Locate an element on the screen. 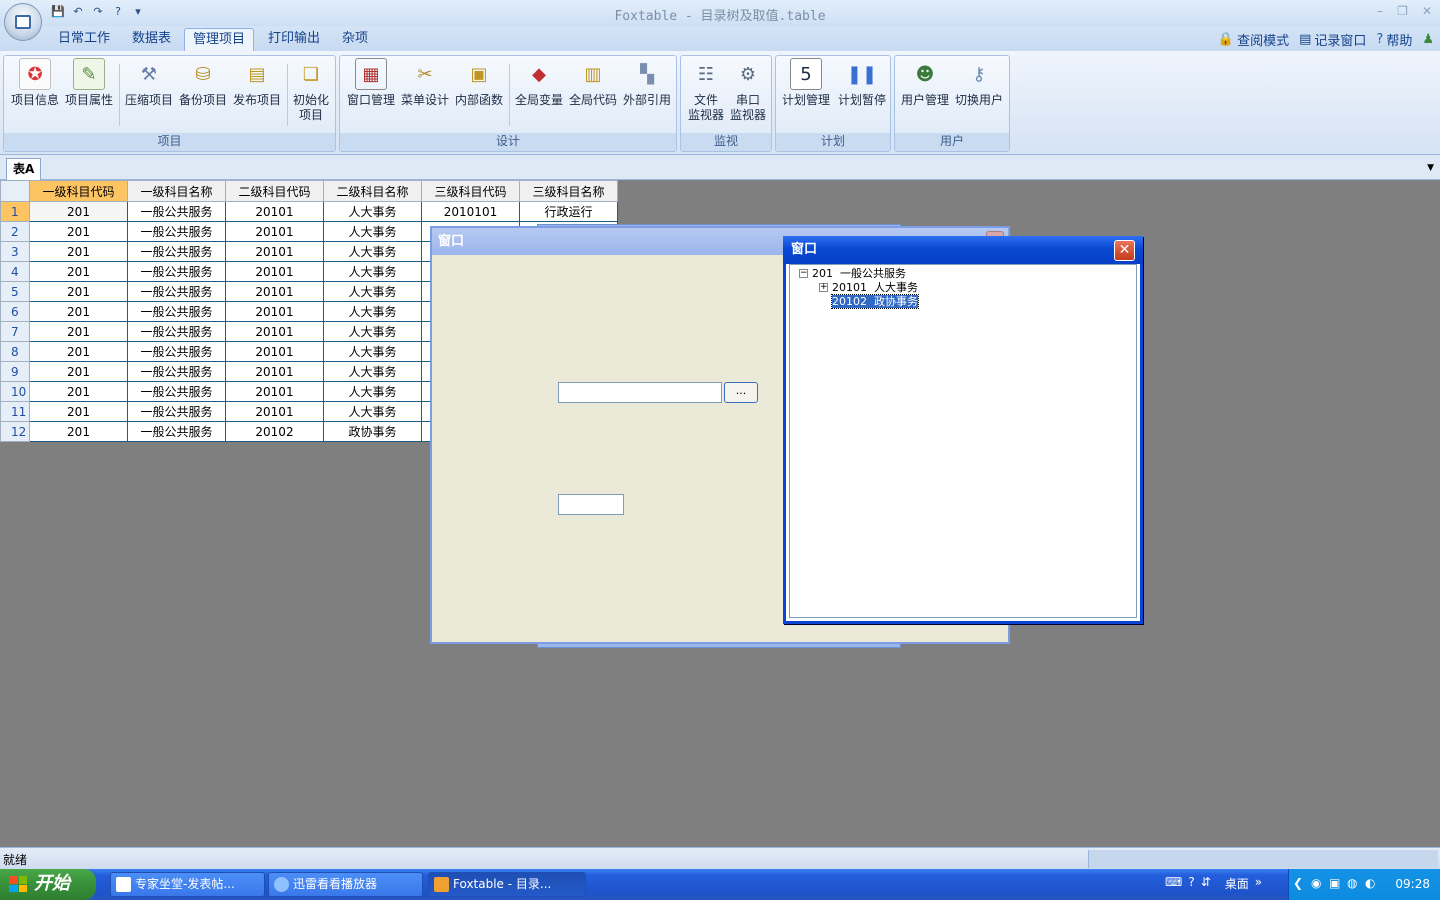 This screenshot has width=1440, height=900. schedule-manage-button: 5 计划管理 is located at coordinates (806, 83).